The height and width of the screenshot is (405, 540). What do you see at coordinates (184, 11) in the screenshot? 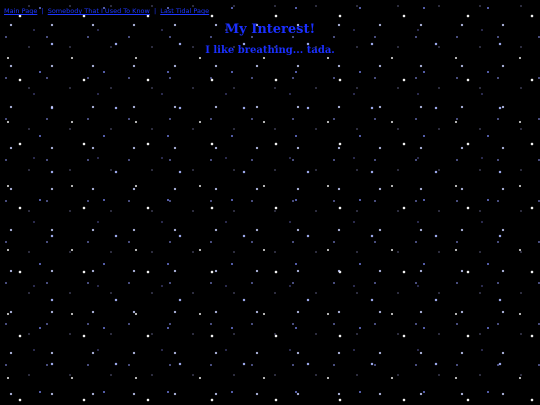
I see `nav-link-last-tidal-page: Last Tidal Page` at bounding box center [184, 11].